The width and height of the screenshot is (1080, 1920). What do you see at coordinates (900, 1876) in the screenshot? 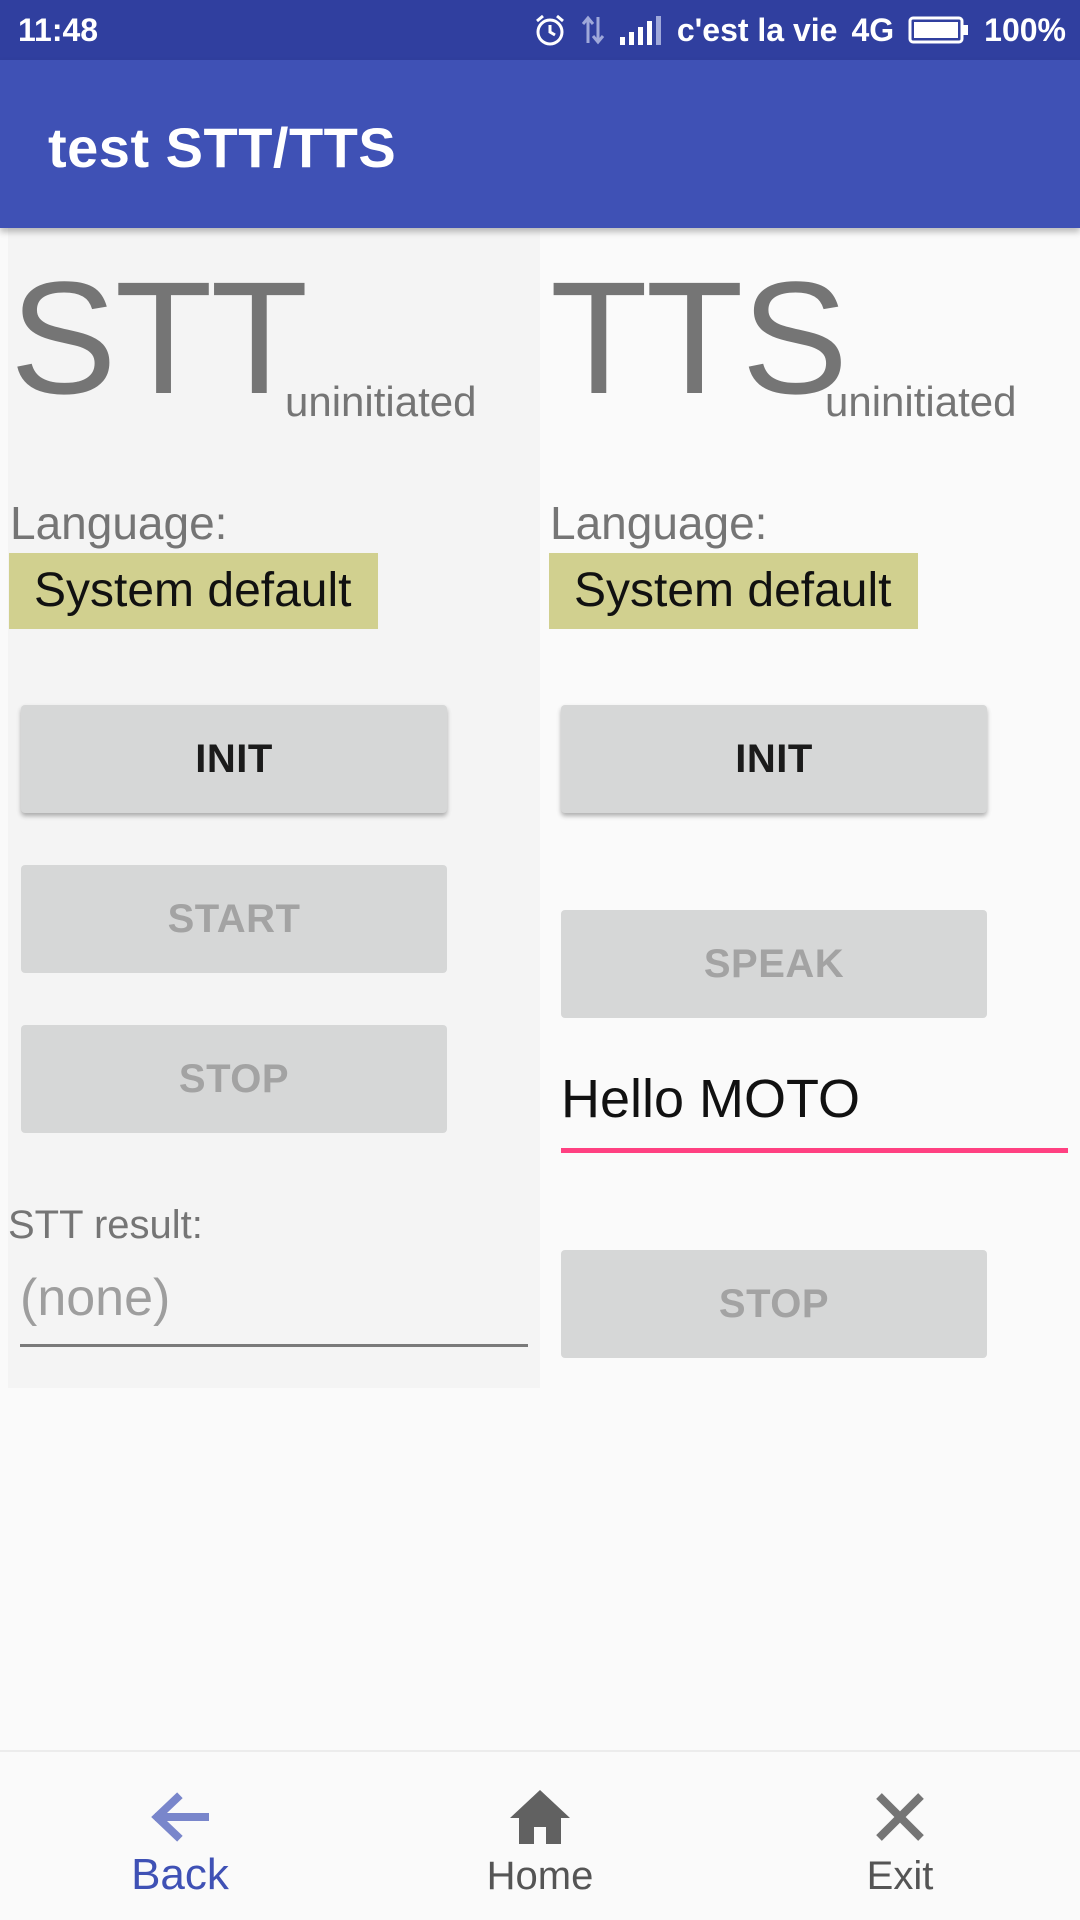
I see `nav-exit-label: Exit` at bounding box center [900, 1876].